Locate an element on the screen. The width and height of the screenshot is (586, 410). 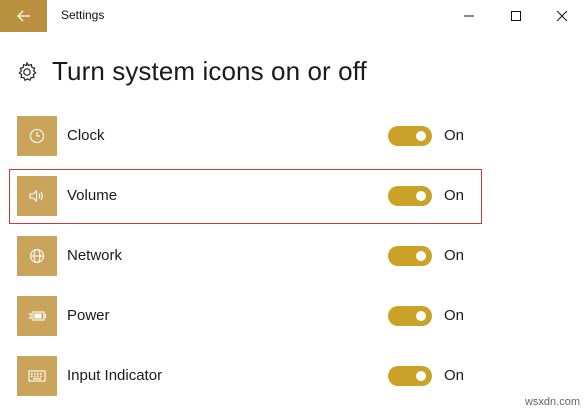
minimize-icon is located at coordinates (469, 16).